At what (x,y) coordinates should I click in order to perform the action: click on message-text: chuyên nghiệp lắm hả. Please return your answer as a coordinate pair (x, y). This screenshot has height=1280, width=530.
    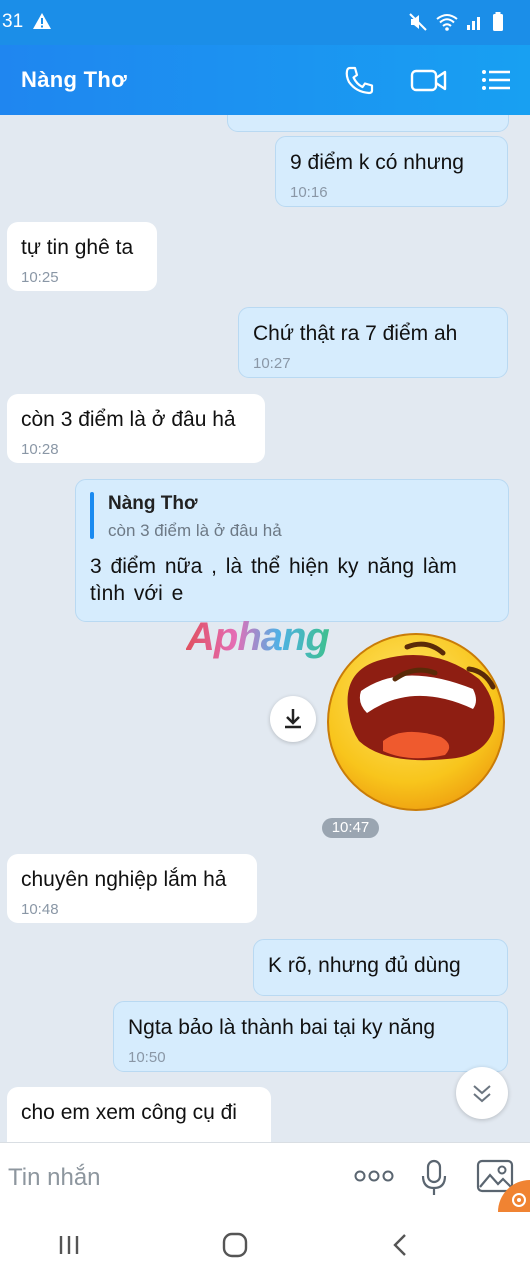
    Looking at the image, I should click on (124, 879).